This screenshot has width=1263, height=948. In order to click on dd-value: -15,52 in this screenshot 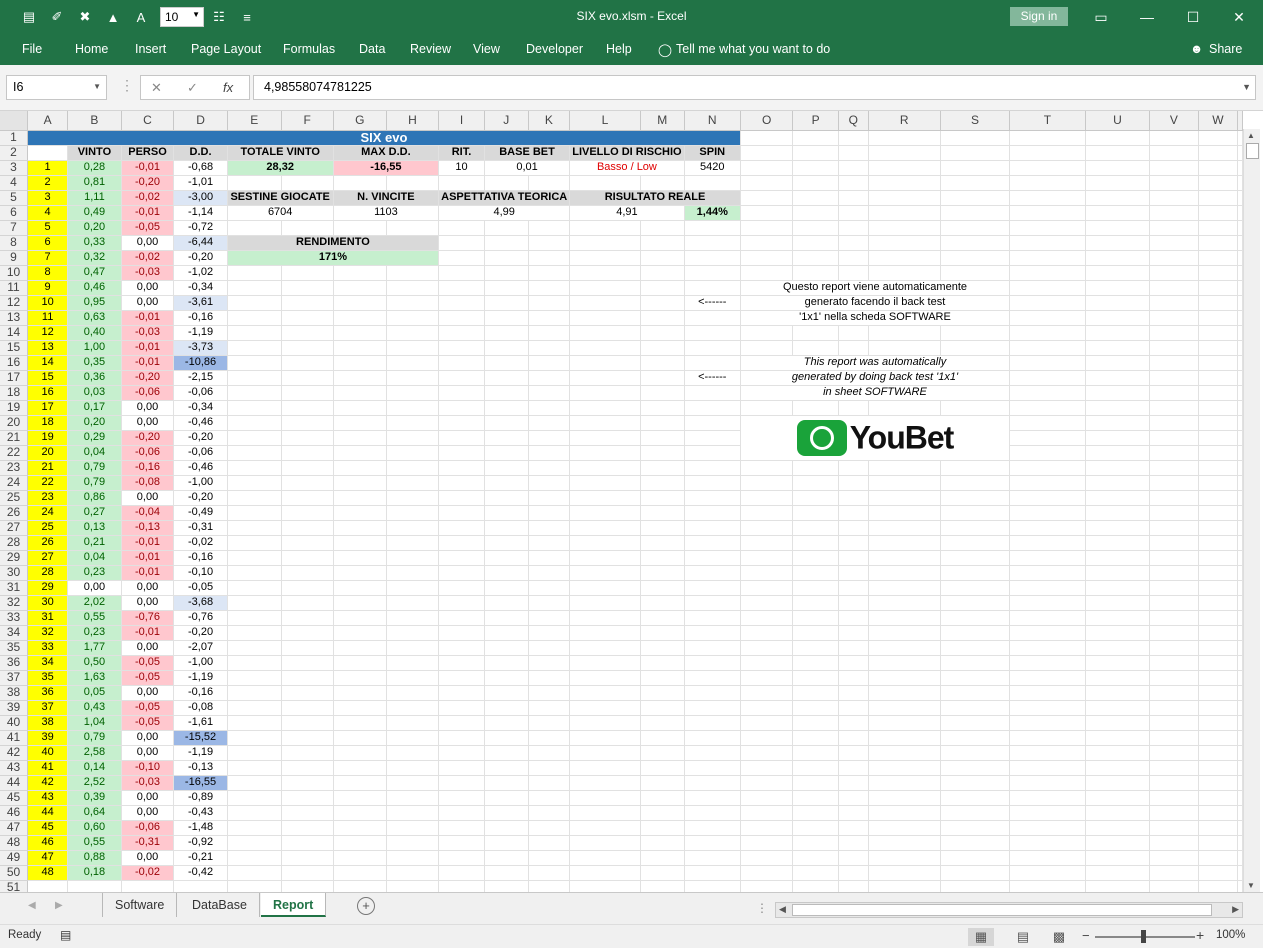, I will do `click(200, 738)`.